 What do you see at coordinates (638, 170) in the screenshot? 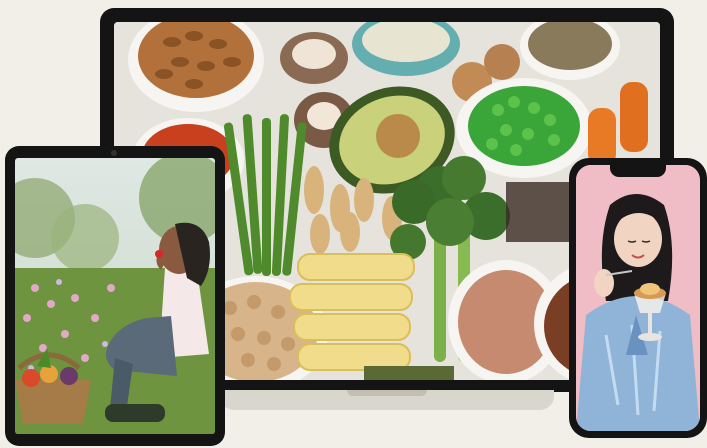
I see `phone-notch` at bounding box center [638, 170].